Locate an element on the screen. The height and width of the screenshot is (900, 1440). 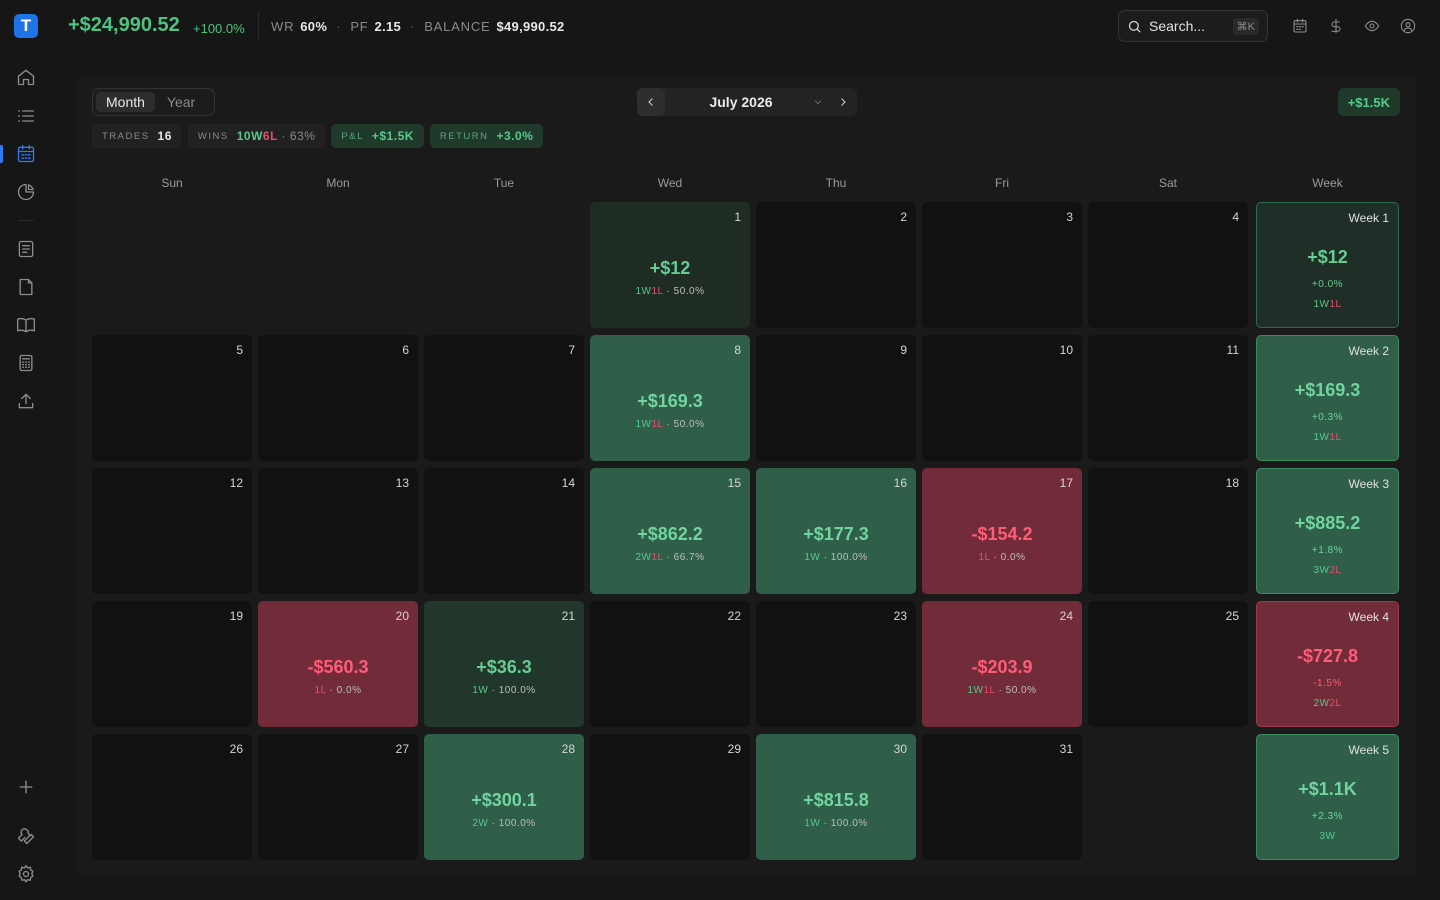
week-summary-cell: Week 5 +$1.1K +2.3% 3W is located at coordinates (1327, 797).